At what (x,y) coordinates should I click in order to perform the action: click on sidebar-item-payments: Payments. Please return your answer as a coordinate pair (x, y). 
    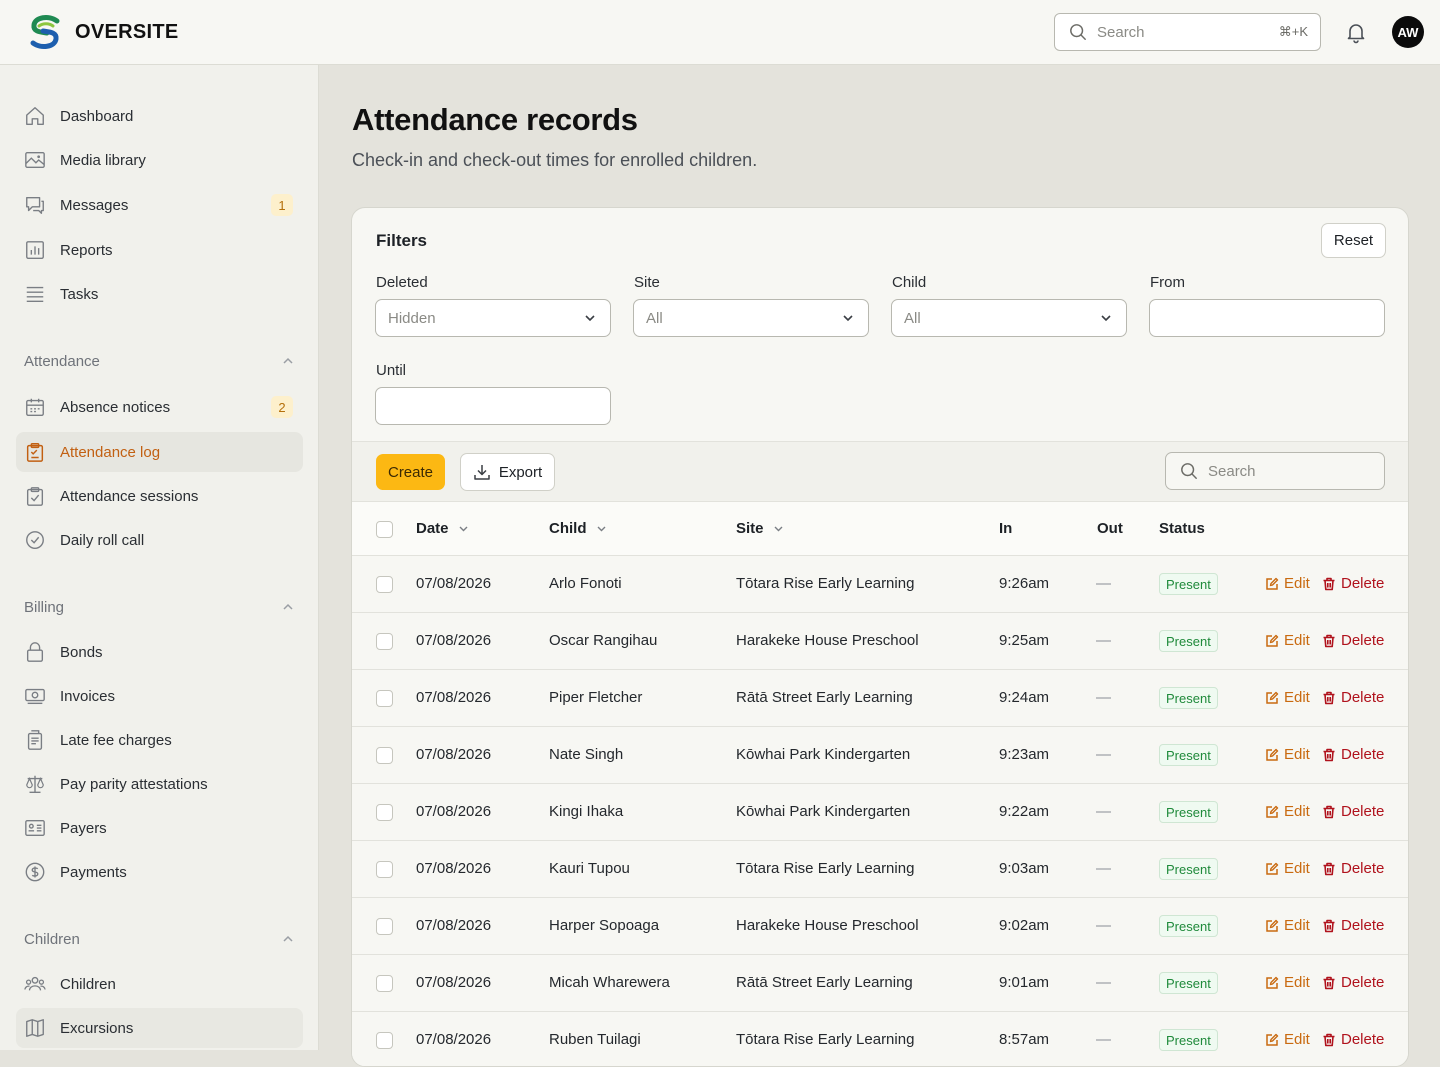
    Looking at the image, I should click on (159, 872).